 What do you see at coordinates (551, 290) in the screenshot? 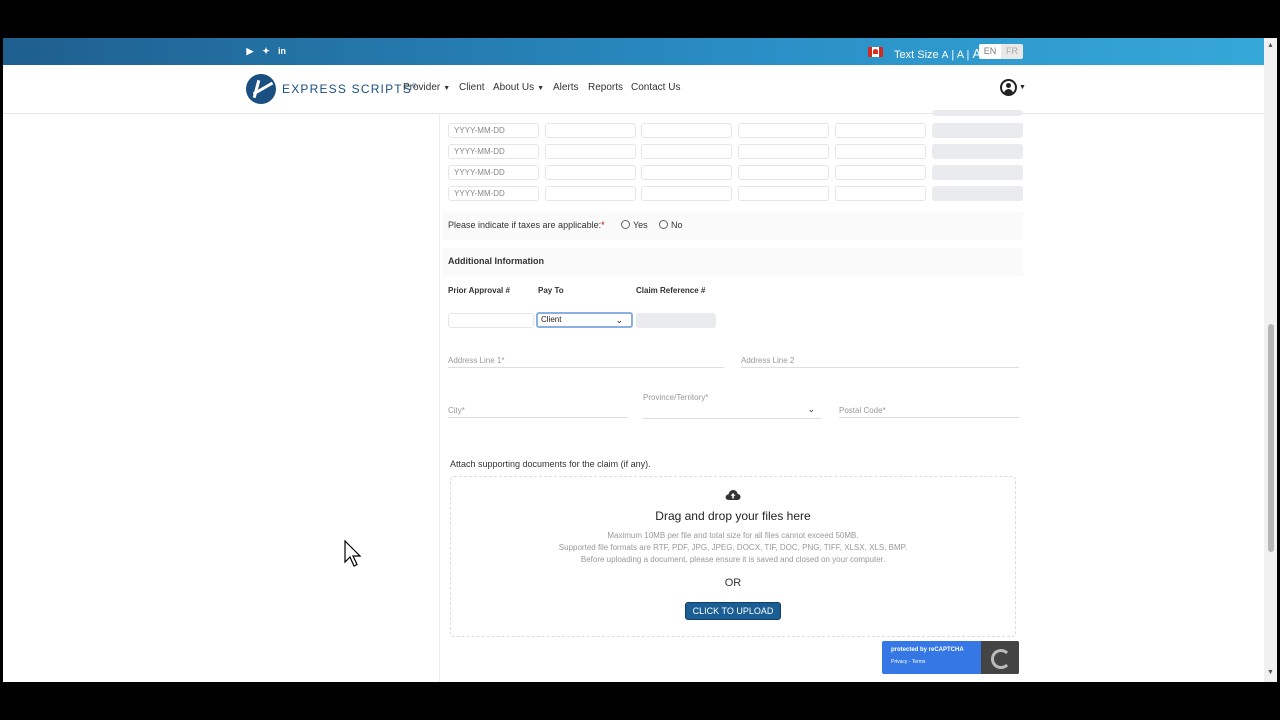
I see `pay-to-label: Pay To` at bounding box center [551, 290].